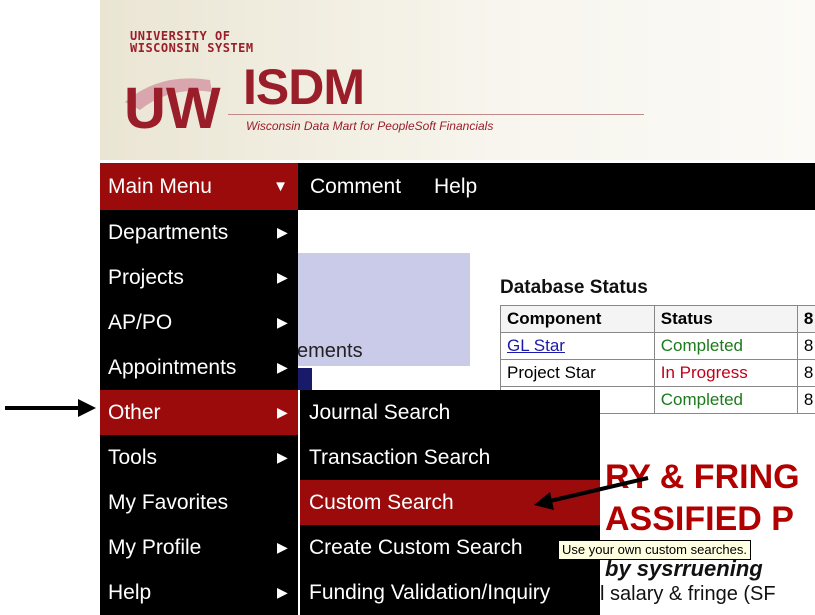  What do you see at coordinates (168, 232) in the screenshot?
I see `menu-item-label: Departments` at bounding box center [168, 232].